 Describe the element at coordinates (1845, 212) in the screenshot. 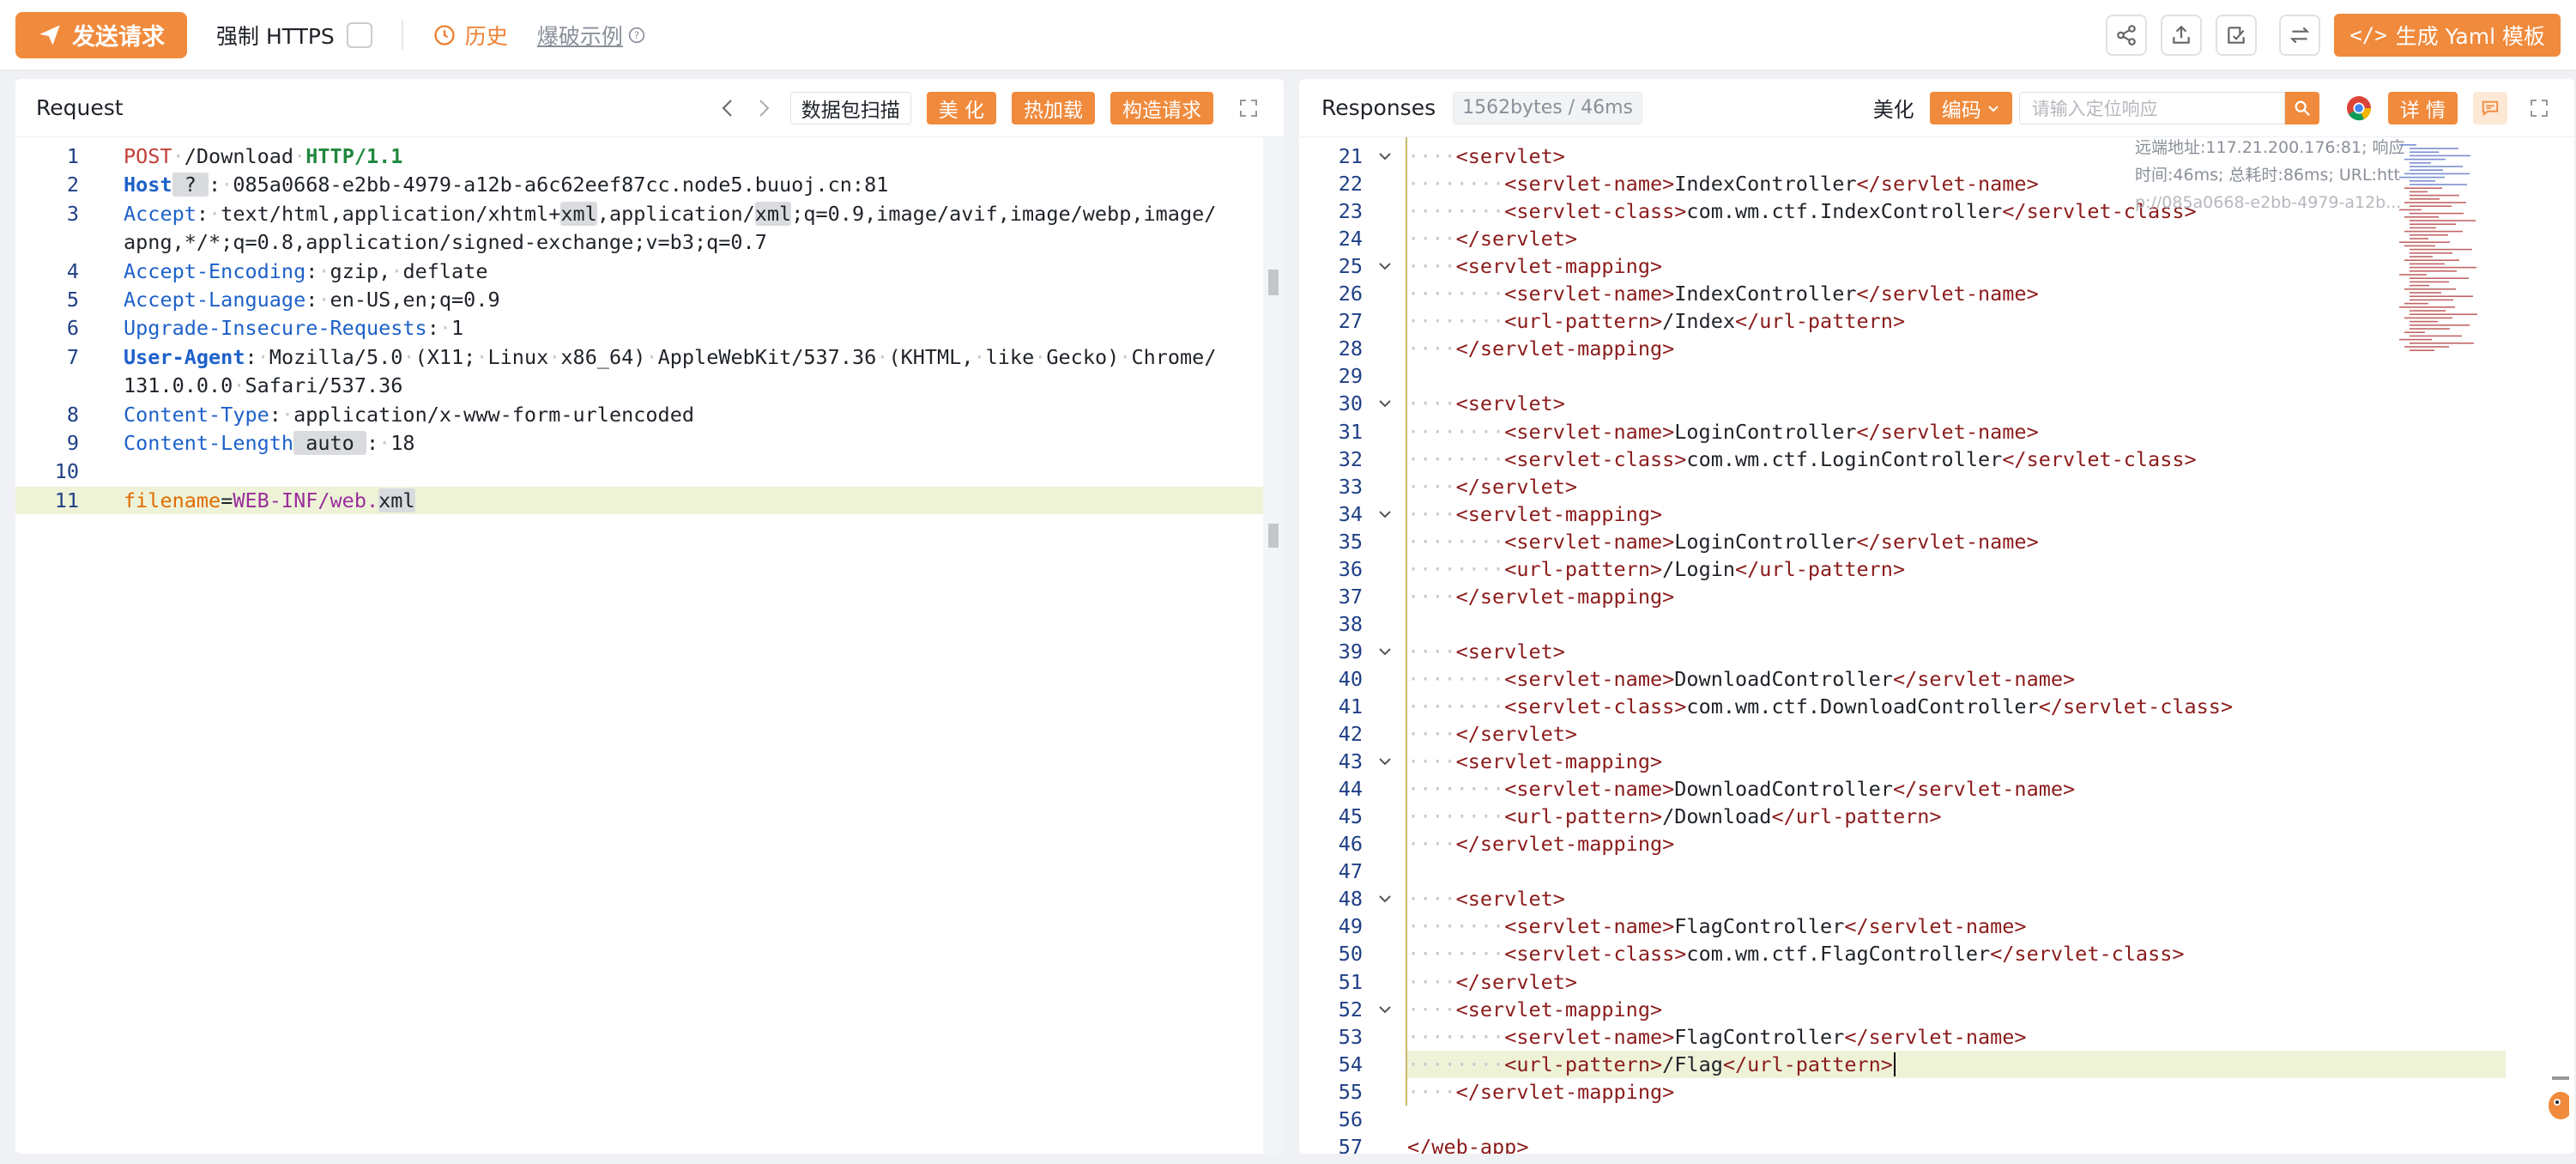

I see `token: com.wm.ctf.IndexController` at that location.